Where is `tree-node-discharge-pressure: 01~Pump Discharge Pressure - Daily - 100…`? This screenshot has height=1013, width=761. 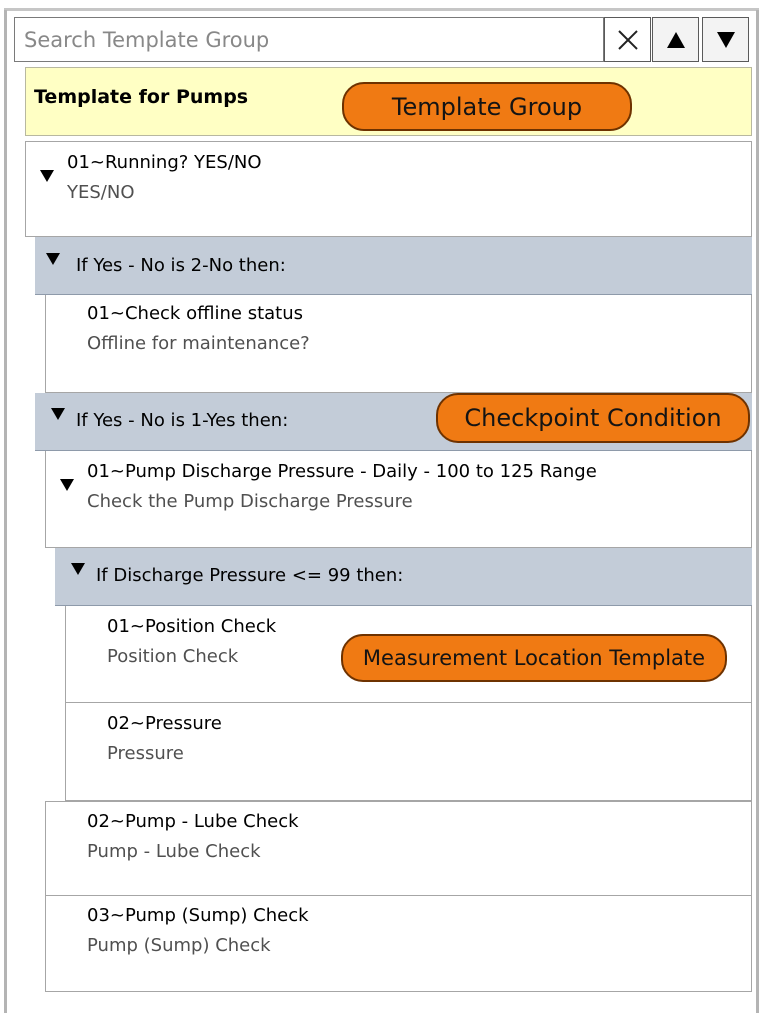
tree-node-discharge-pressure: 01~Pump Discharge Pressure - Daily - 100… is located at coordinates (398, 499).